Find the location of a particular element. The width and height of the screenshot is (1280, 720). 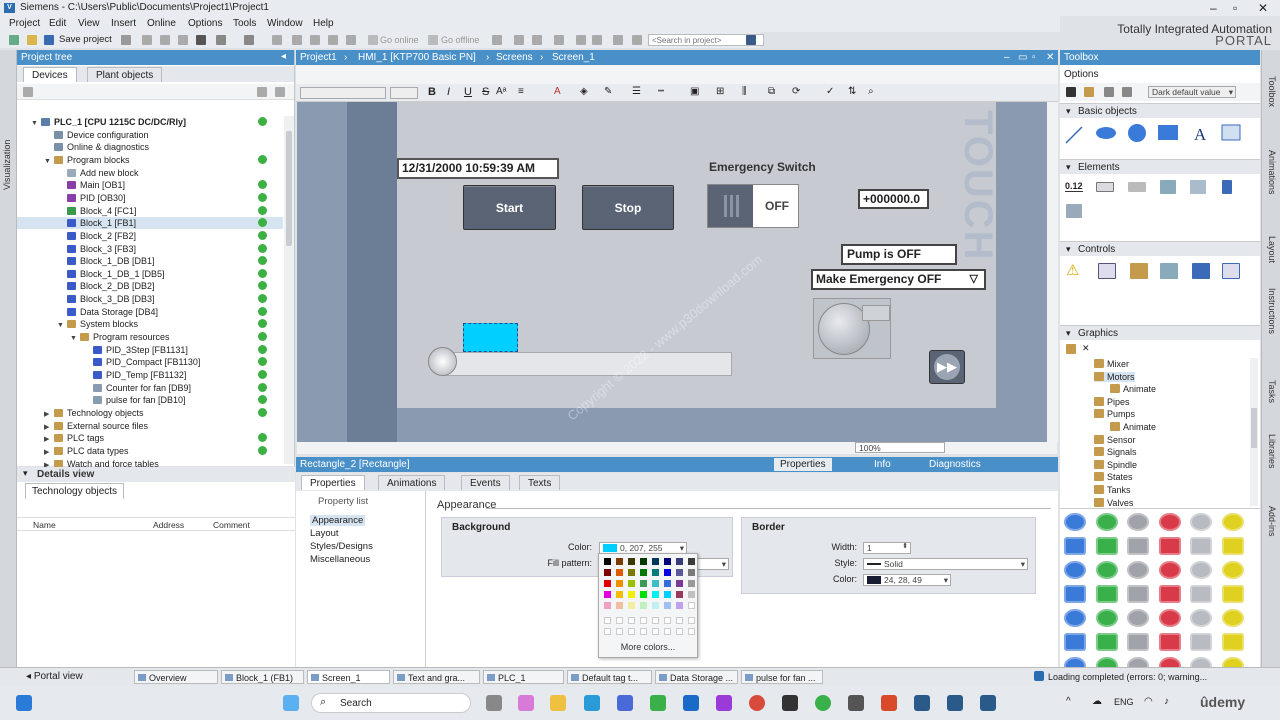

tab-info-head: Info is located at coordinates (882, 464).